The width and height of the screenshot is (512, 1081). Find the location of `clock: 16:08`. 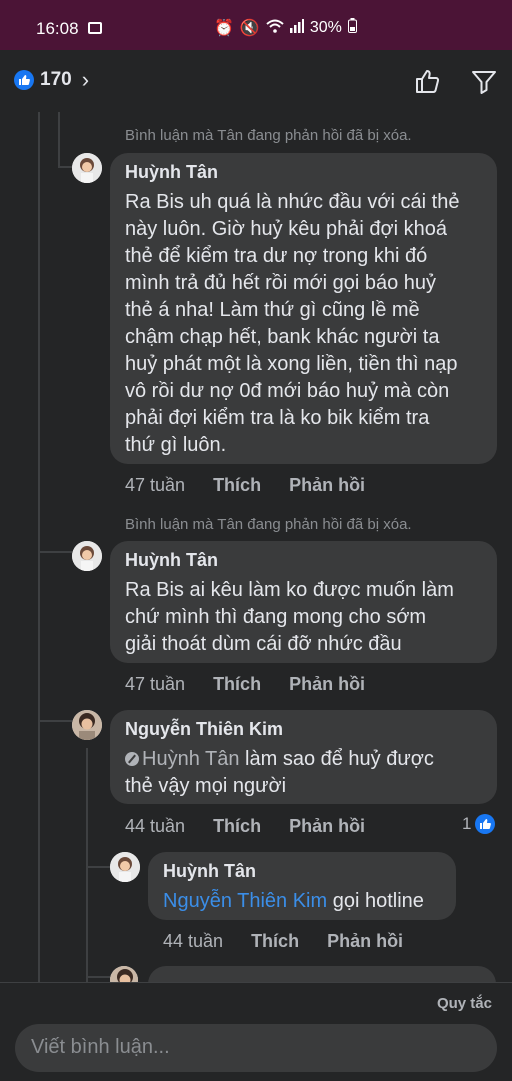

clock: 16:08 is located at coordinates (57, 28).